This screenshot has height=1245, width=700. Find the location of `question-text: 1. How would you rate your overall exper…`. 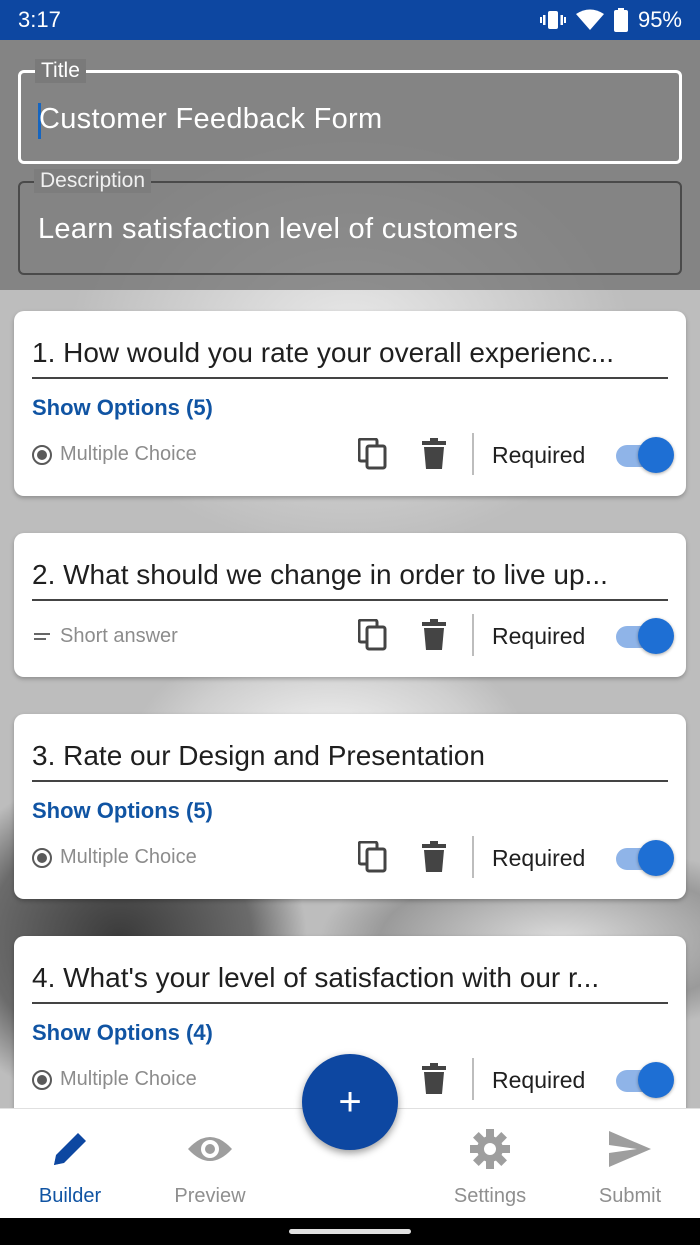

question-text: 1. How would you rate your overall exper… is located at coordinates (350, 358).